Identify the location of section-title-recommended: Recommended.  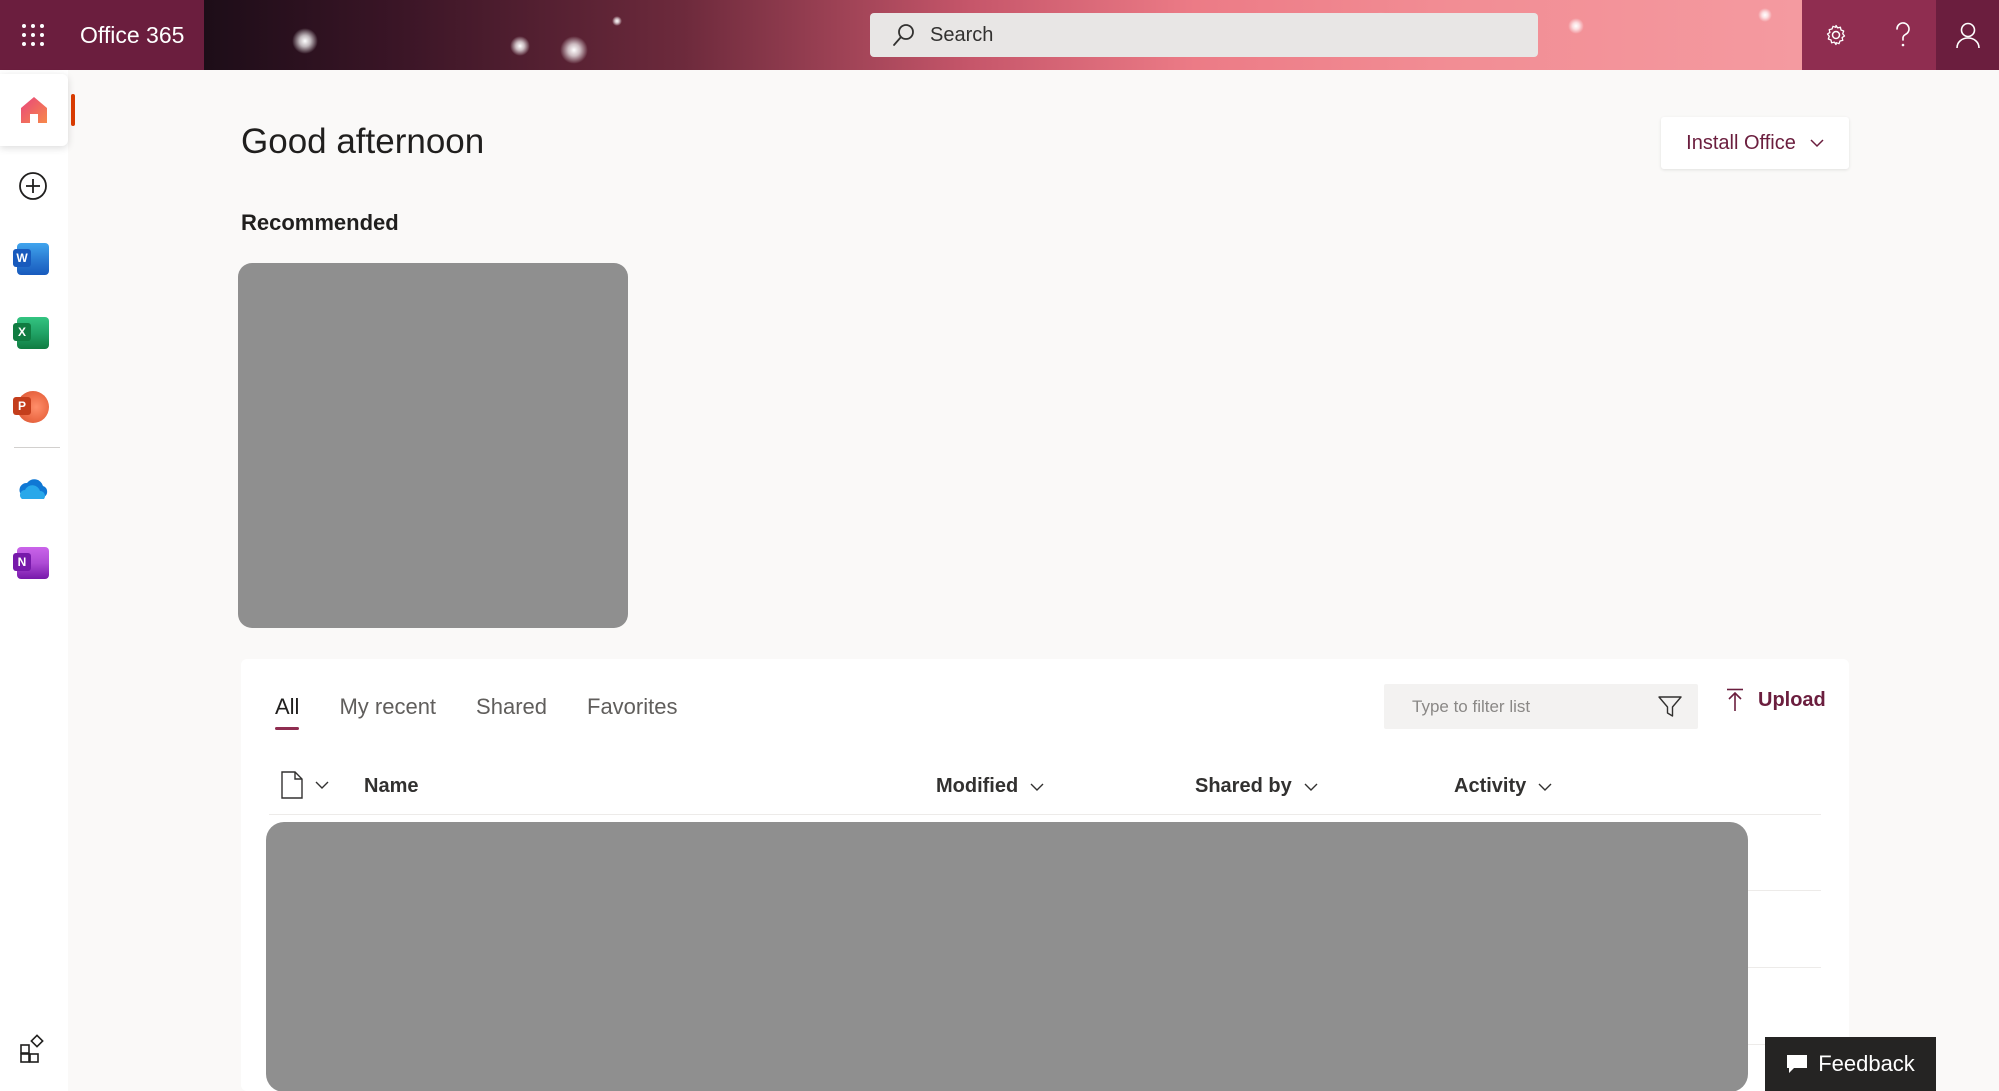
(320, 222).